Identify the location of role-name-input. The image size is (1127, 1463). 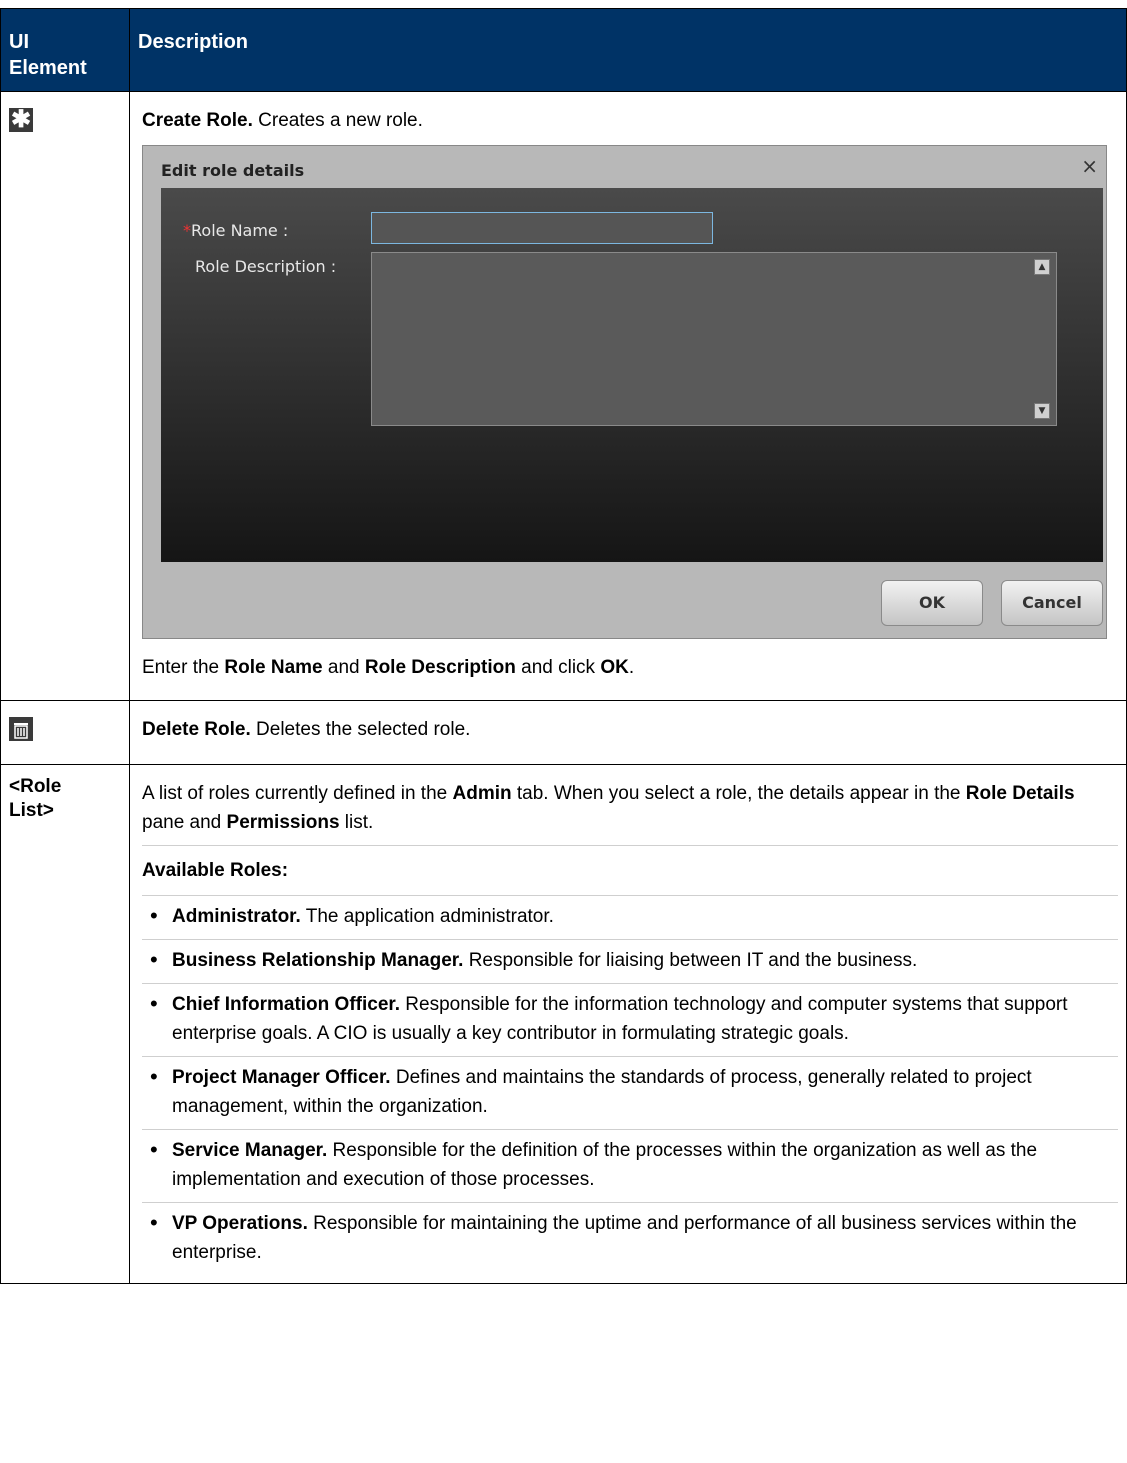
(542, 228).